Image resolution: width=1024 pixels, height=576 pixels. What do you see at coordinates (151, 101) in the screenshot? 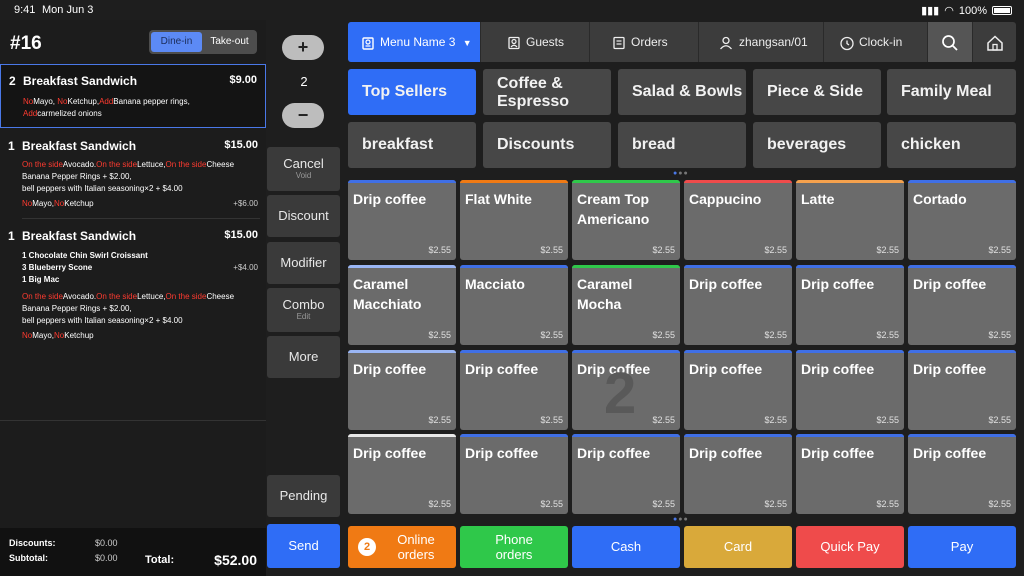
I see `modifier-text: Banana pepper rings,` at bounding box center [151, 101].